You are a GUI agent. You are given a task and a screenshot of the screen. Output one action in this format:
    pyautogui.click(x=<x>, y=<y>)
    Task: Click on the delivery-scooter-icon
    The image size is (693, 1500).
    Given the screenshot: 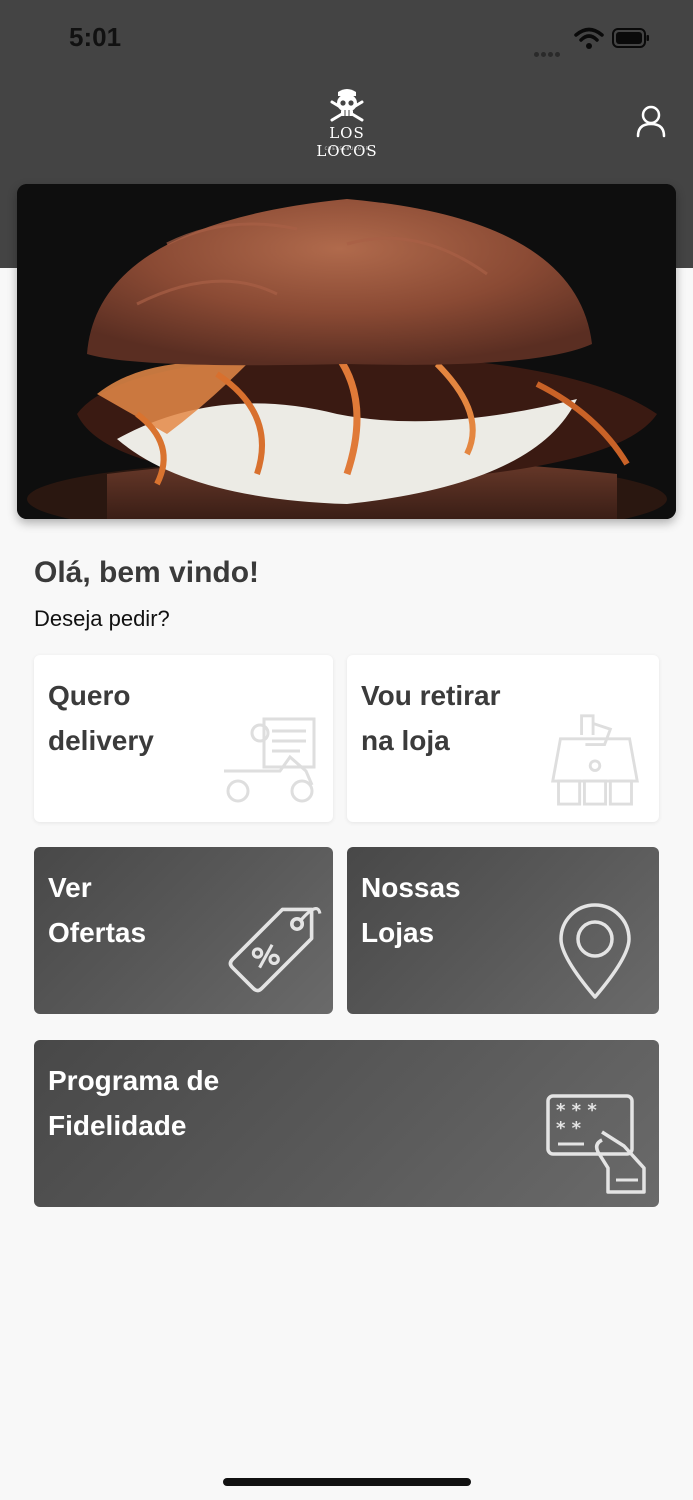 What is the action you would take?
    pyautogui.click(x=270, y=760)
    